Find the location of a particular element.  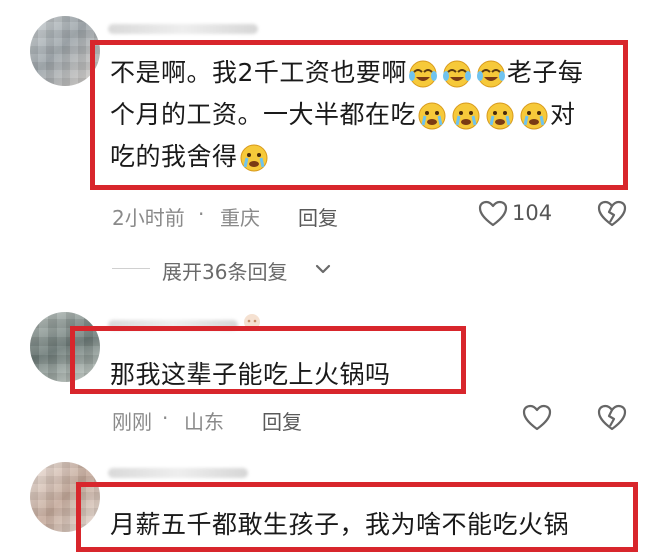

comment-location: 山东 is located at coordinates (204, 422).